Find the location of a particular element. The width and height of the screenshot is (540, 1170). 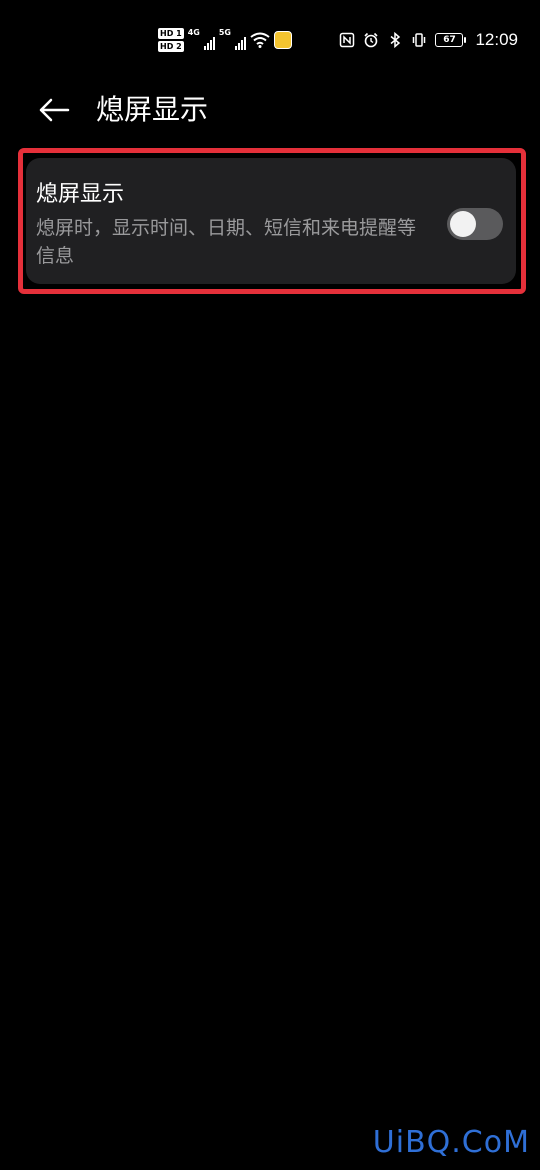

sim2-network-label: 5G is located at coordinates (224, 32).